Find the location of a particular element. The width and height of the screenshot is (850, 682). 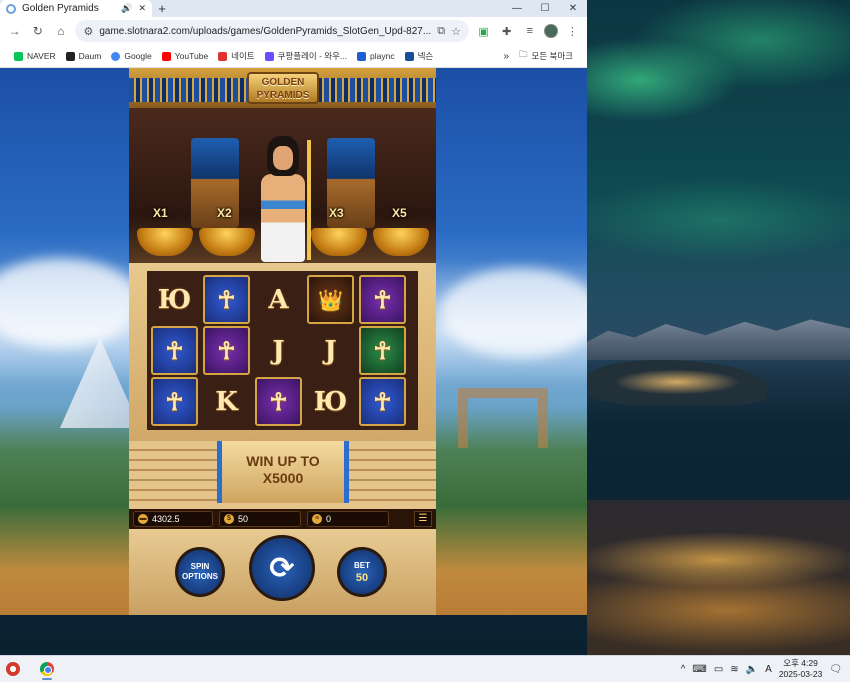

game-header: GOLDEN PYRAMIDS is located at coordinates (282, 88).